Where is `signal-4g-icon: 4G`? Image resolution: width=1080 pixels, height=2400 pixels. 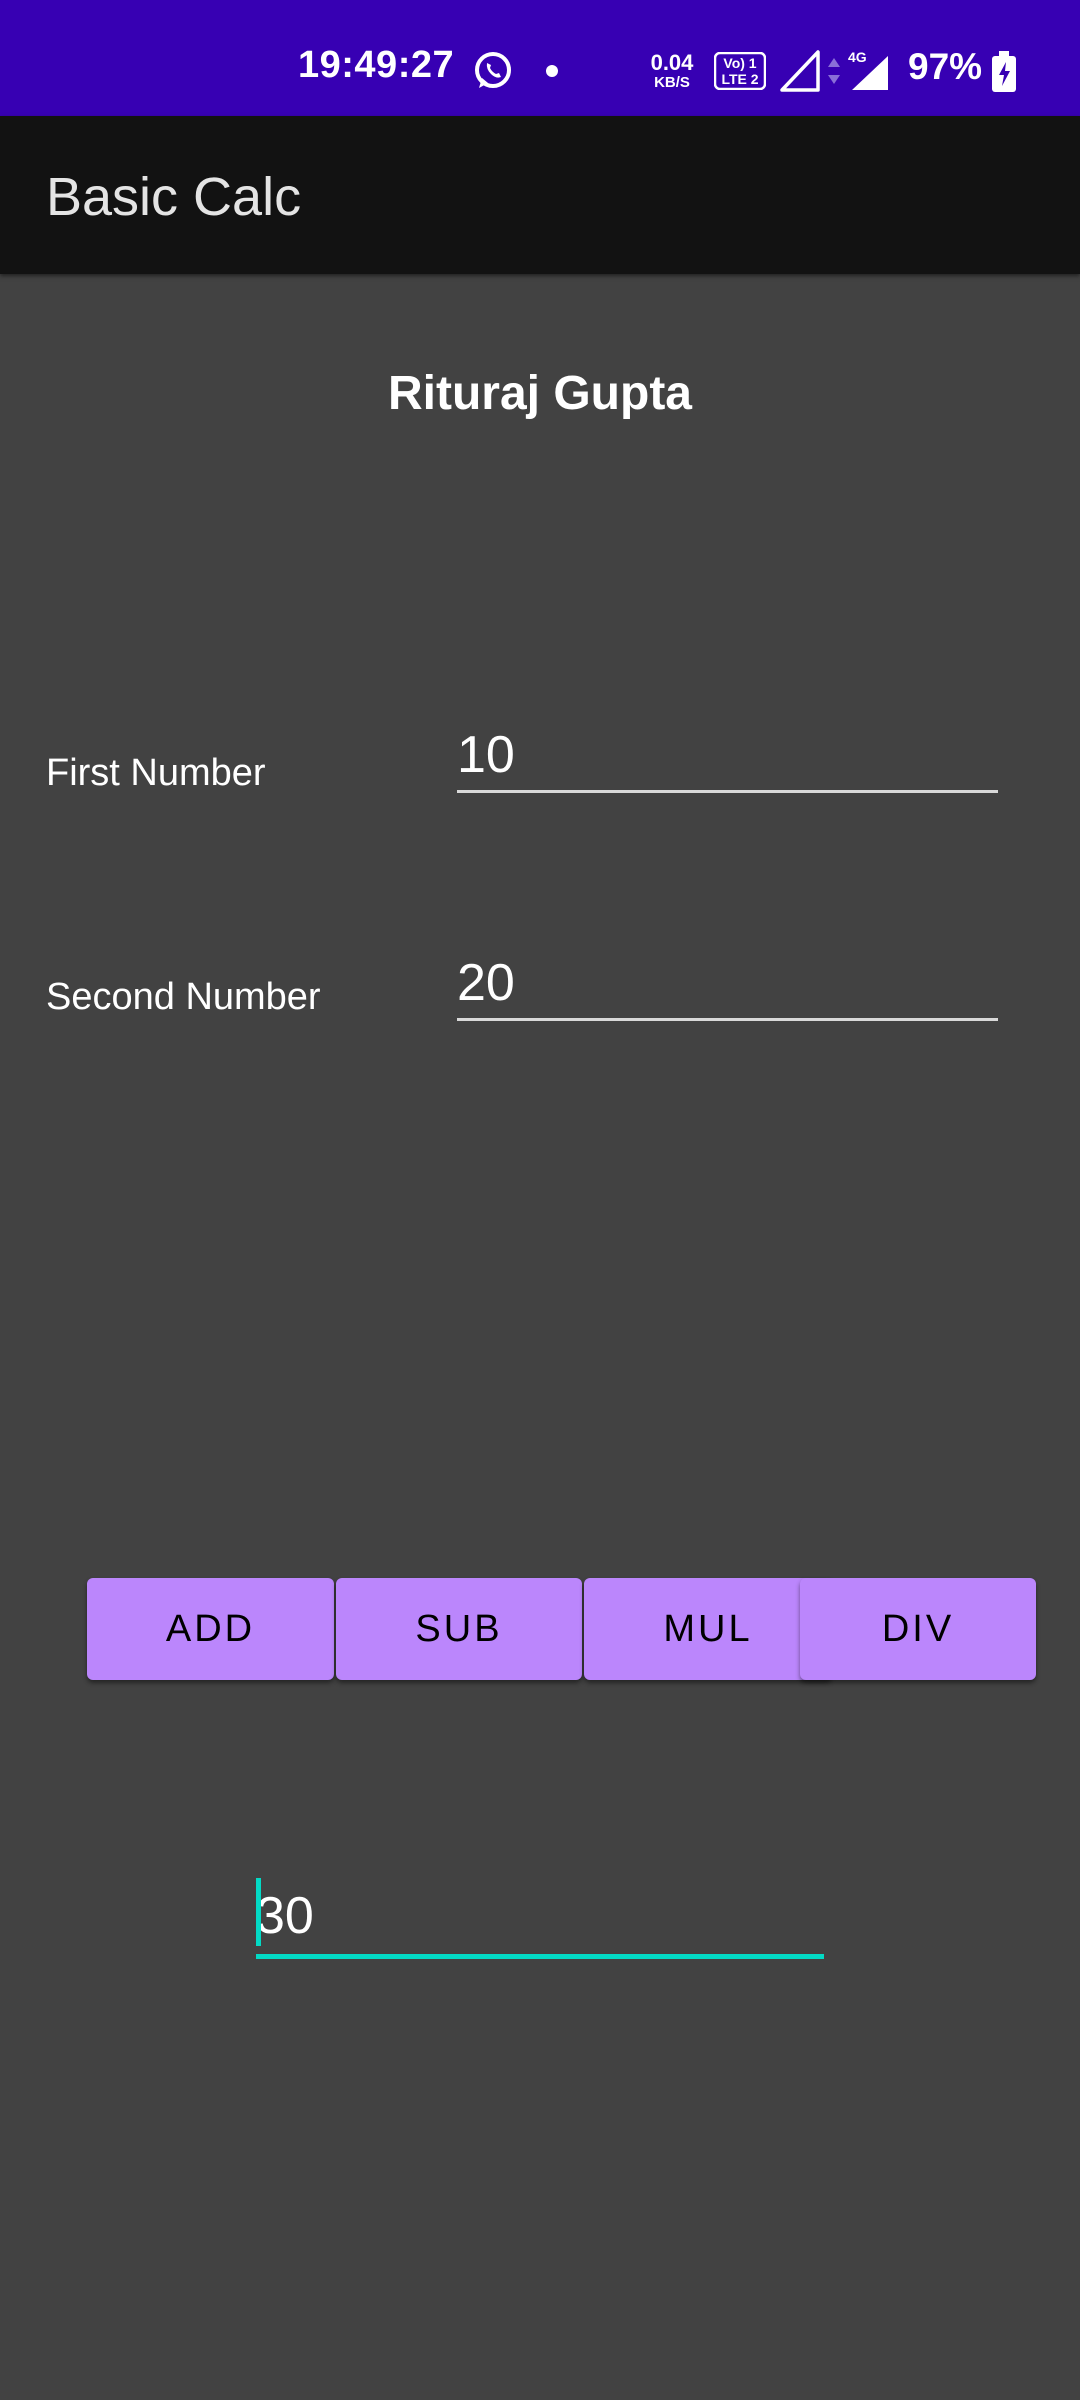 signal-4g-icon: 4G is located at coordinates (868, 70).